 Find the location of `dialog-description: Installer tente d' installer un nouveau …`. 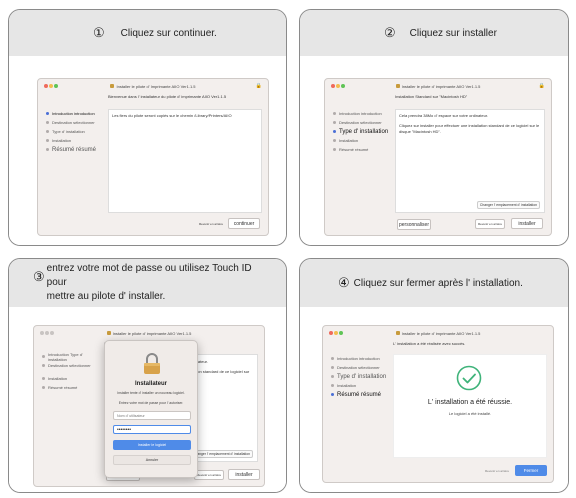

dialog-description: Installer tente d' installer un nouveau … is located at coordinates (151, 393).